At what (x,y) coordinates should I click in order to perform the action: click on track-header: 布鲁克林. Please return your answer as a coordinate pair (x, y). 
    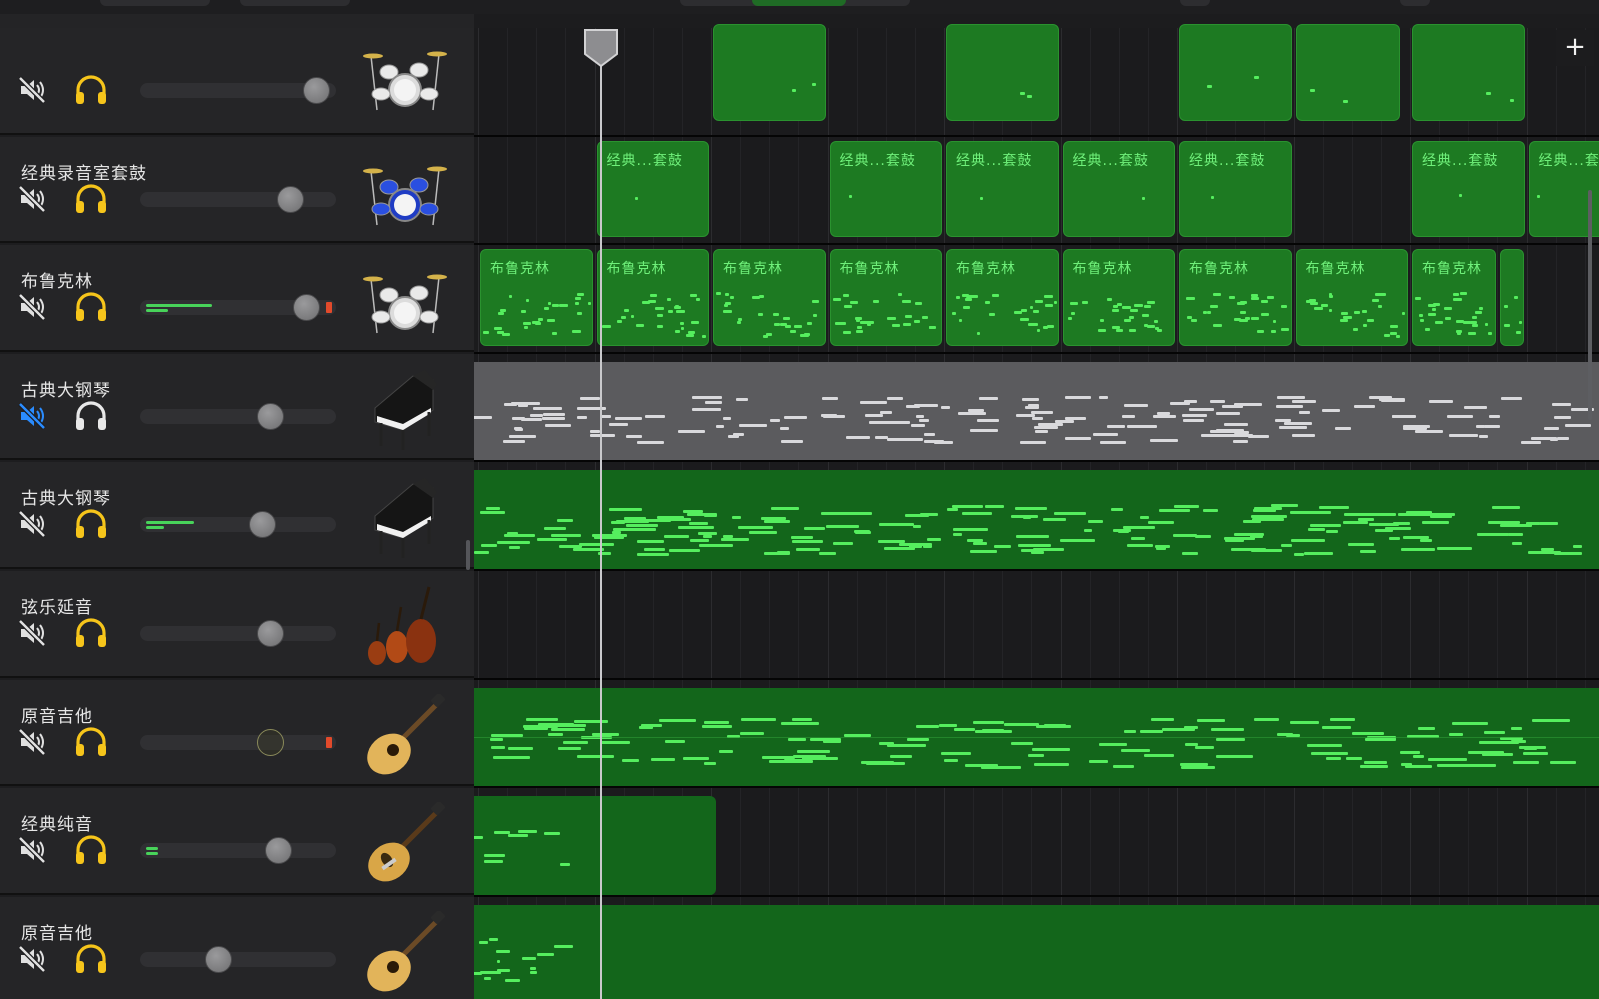
    Looking at the image, I should click on (237, 298).